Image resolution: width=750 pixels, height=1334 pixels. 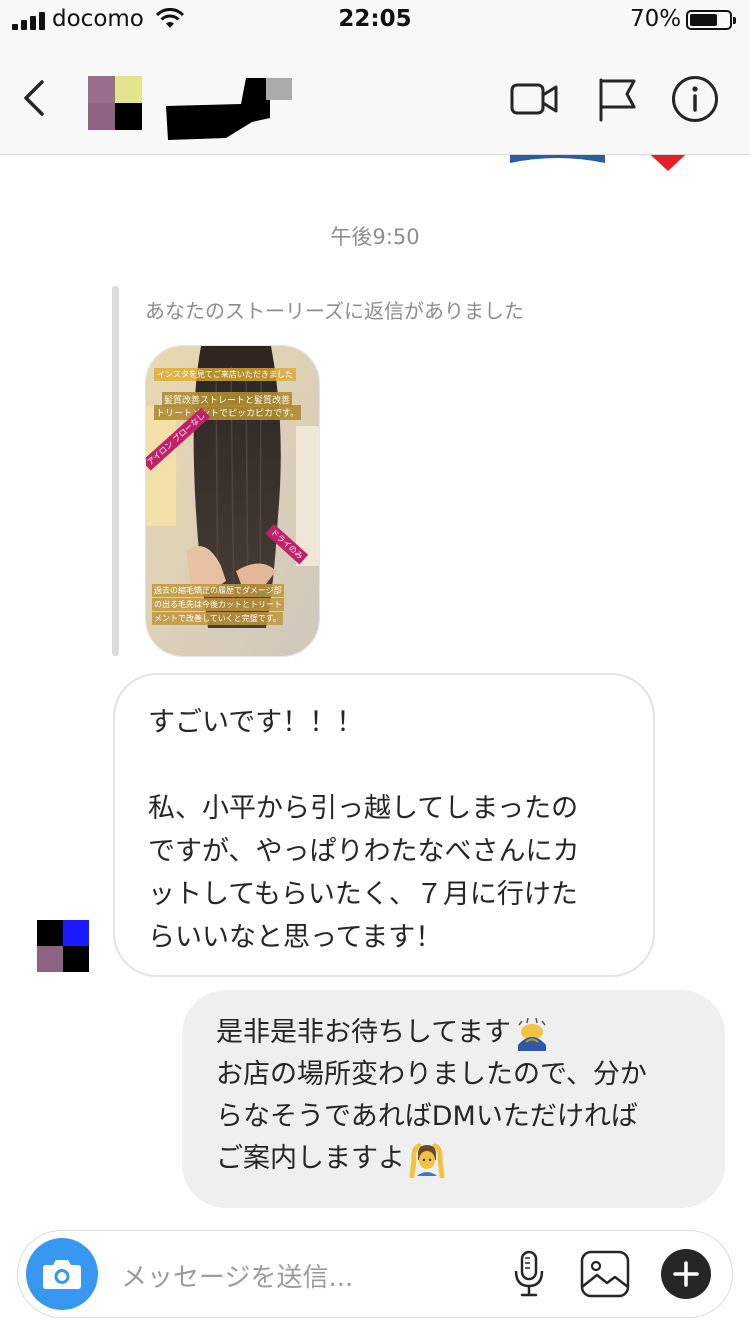 I want to click on story-reply-caption: あなたのストーリーズに返信がありました, so click(x=334, y=311).